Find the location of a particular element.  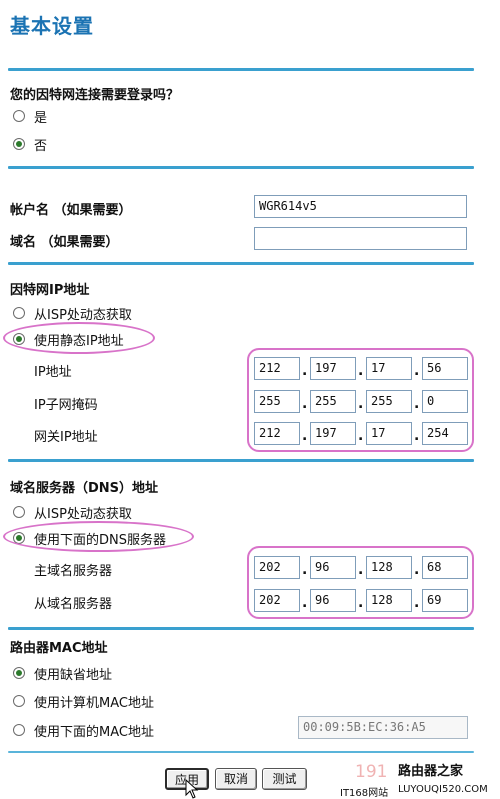

ip-dynamic-radio is located at coordinates (19, 313).